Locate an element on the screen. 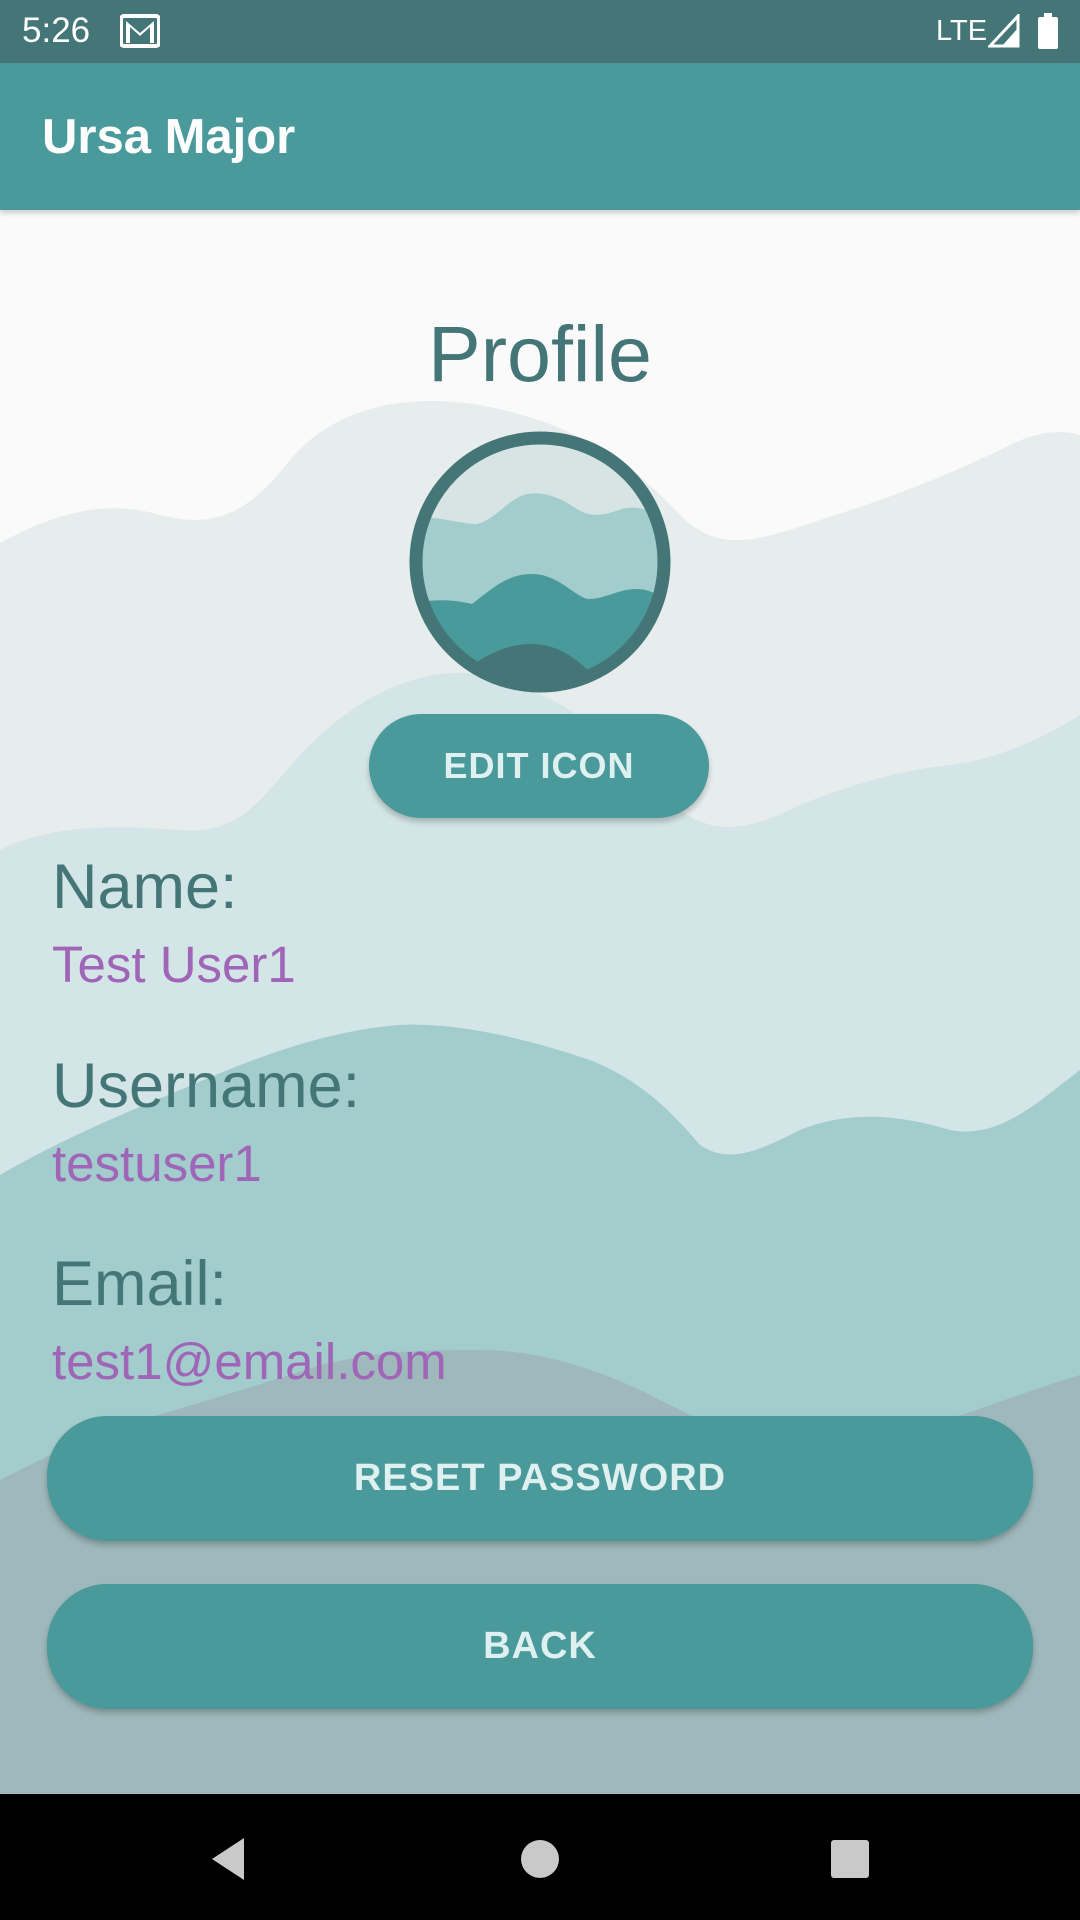  navigation-bar is located at coordinates (540, 1857).